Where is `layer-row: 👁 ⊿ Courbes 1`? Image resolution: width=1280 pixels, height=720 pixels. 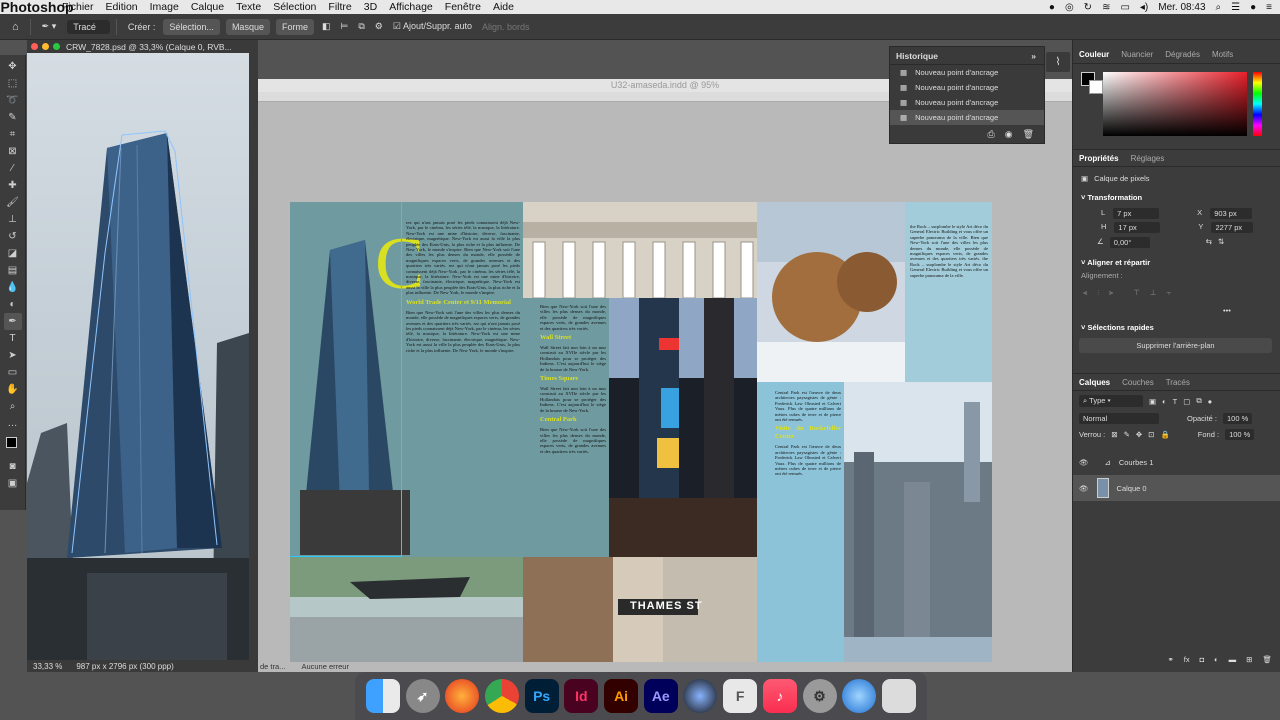 layer-row: 👁 ⊿ Courbes 1 is located at coordinates (1176, 462).